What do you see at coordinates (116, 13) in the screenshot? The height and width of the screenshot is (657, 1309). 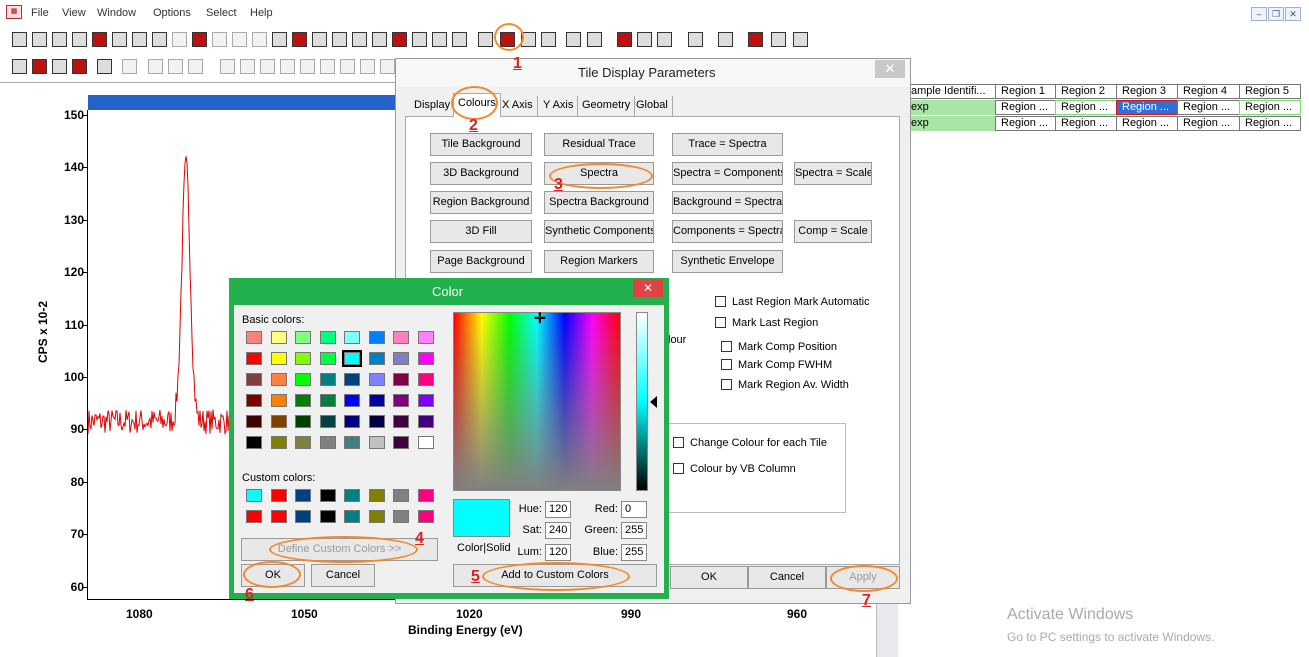 I see `menu-window: Window` at bounding box center [116, 13].